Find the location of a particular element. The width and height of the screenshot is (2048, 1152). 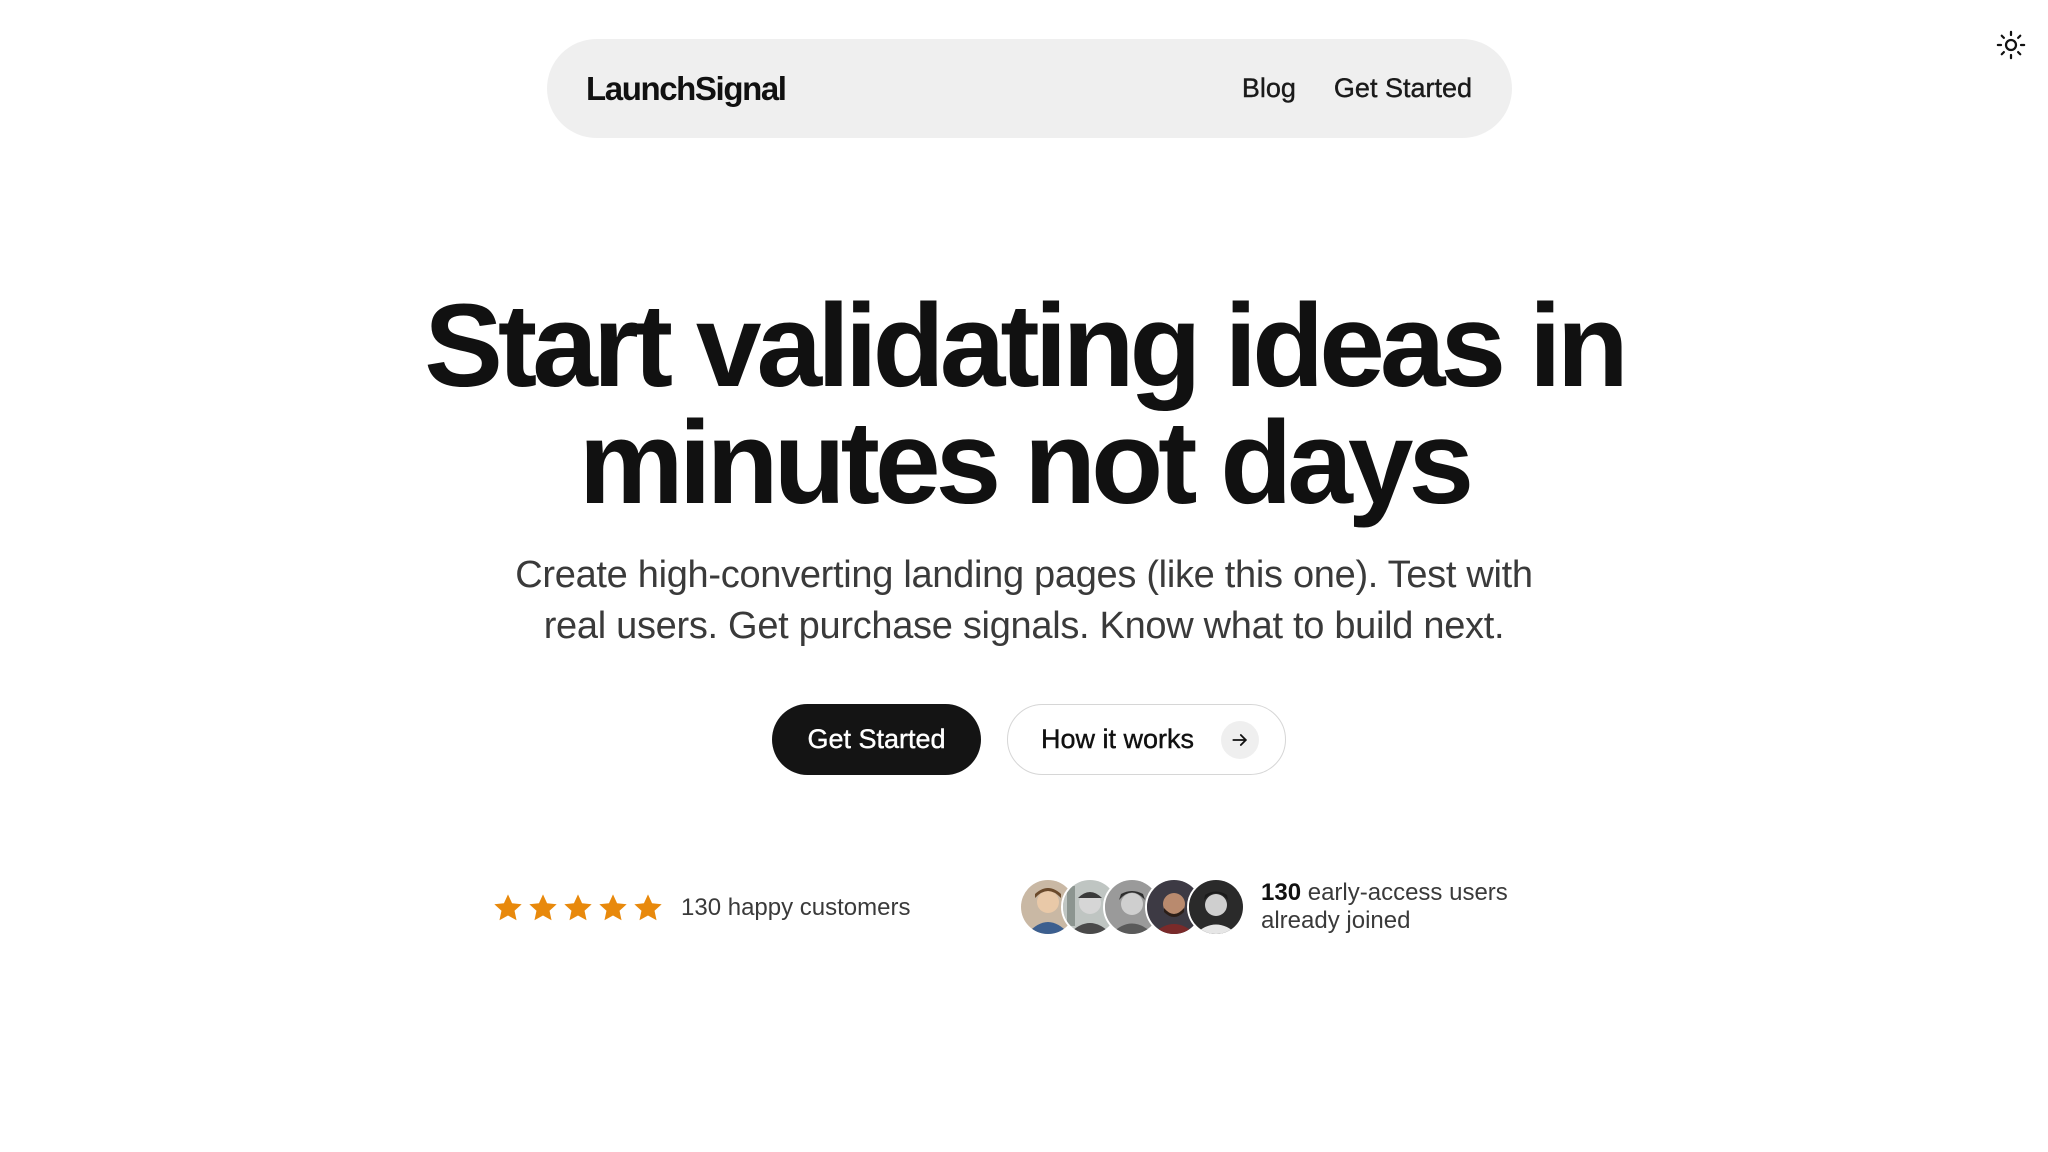

how-it-works-label: How it works is located at coordinates (1118, 739).